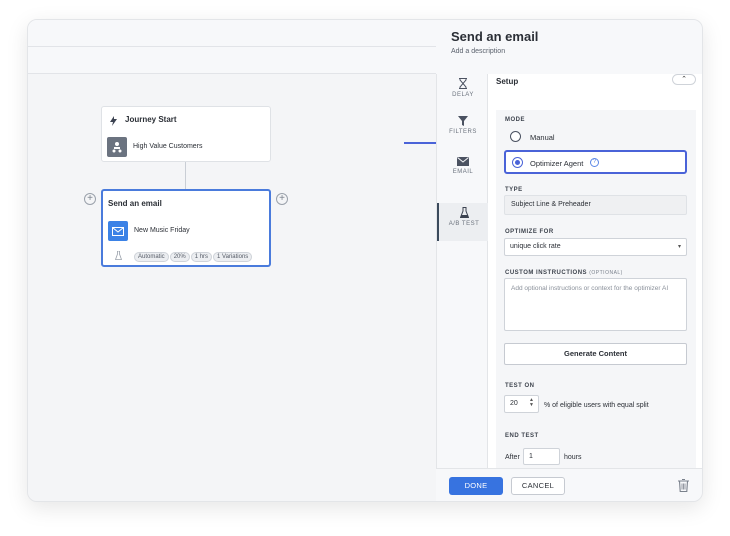 This screenshot has width=730, height=536. I want to click on add-node-left-button: +, so click(90, 199).